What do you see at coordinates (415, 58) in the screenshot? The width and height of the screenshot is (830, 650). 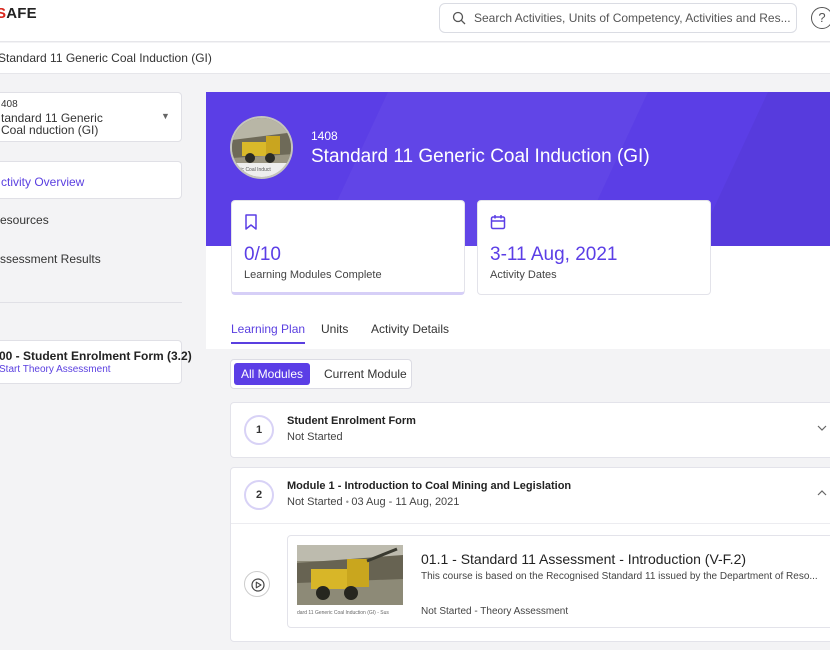 I see `breadcrumb: Standard 11 Generic Coal Induction (GI)` at bounding box center [415, 58].